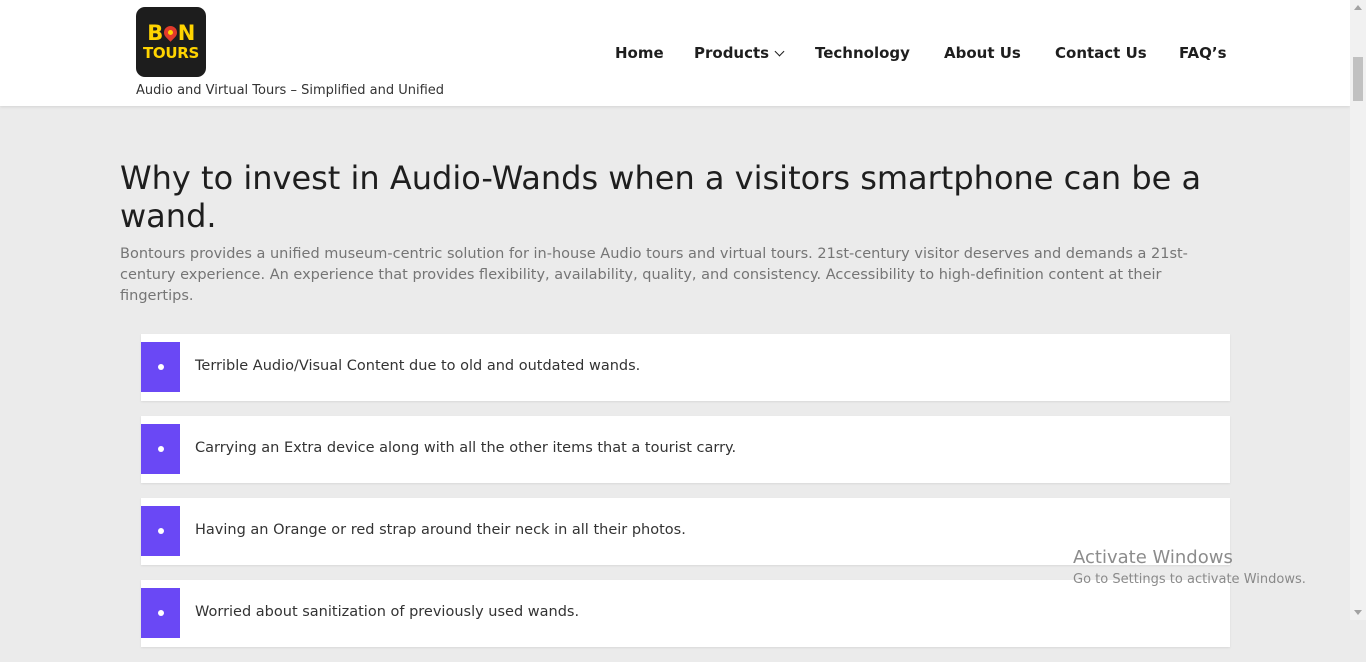  I want to click on nav-products-label: Products, so click(732, 53).